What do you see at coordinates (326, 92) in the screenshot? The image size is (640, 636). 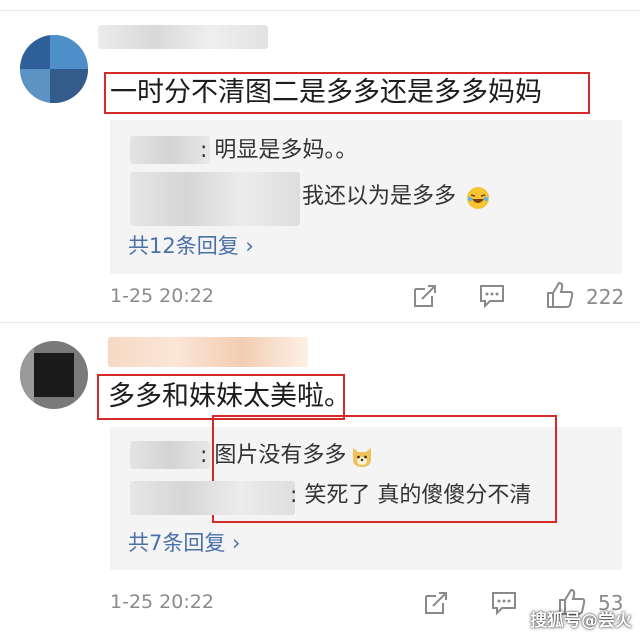 I see `comment-text: 一时分不清图二是多多还是多多妈妈` at bounding box center [326, 92].